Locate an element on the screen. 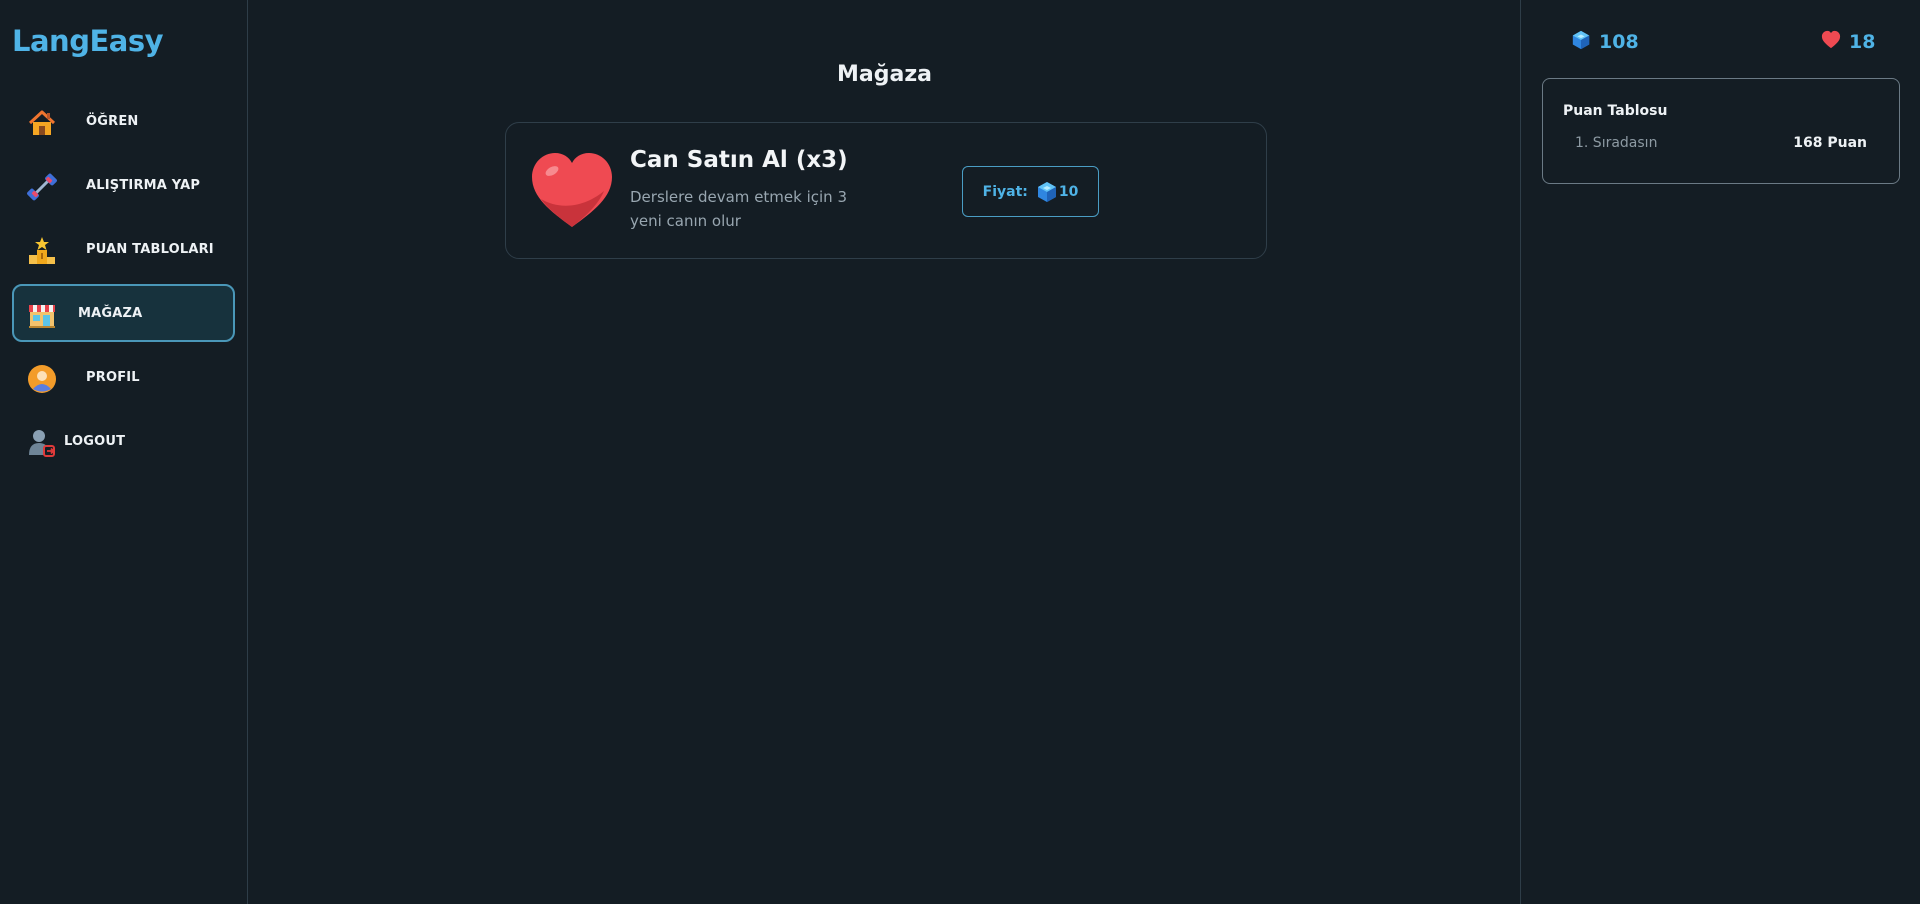  price-amount: 10 is located at coordinates (1068, 191).